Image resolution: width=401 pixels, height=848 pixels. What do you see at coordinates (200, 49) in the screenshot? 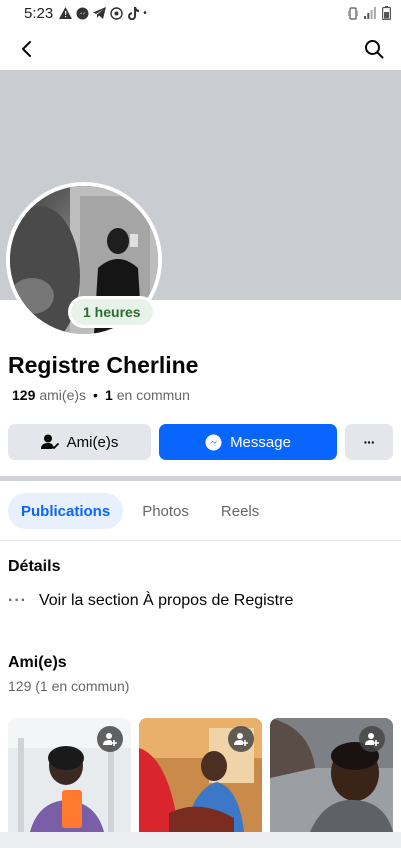
I see `top-bar` at bounding box center [200, 49].